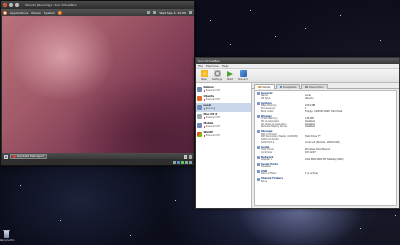  What do you see at coordinates (269, 174) in the screenshot?
I see `detail-key: Device Filters` at bounding box center [269, 174].